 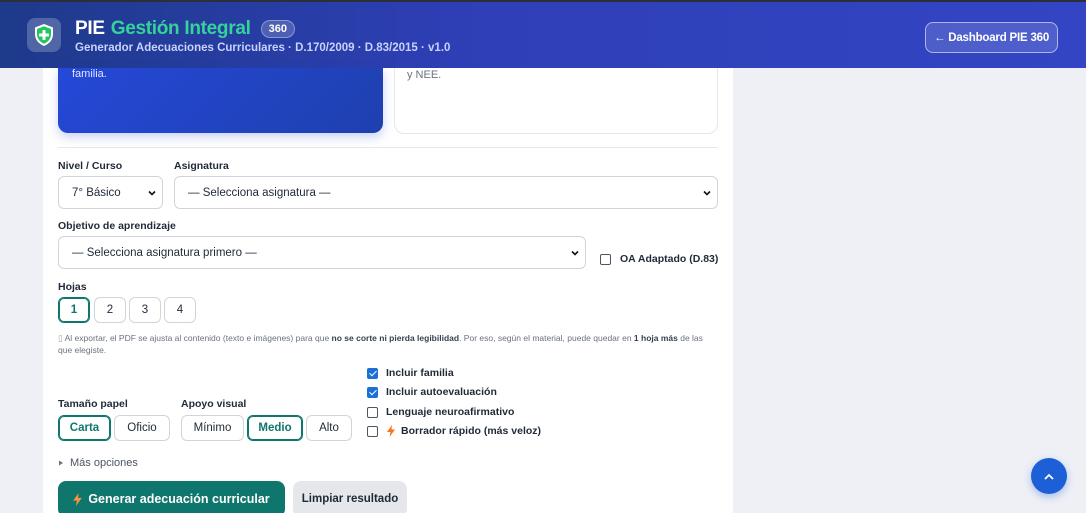 What do you see at coordinates (220, 100) in the screenshot?
I see `info-panel-blue: familia.` at bounding box center [220, 100].